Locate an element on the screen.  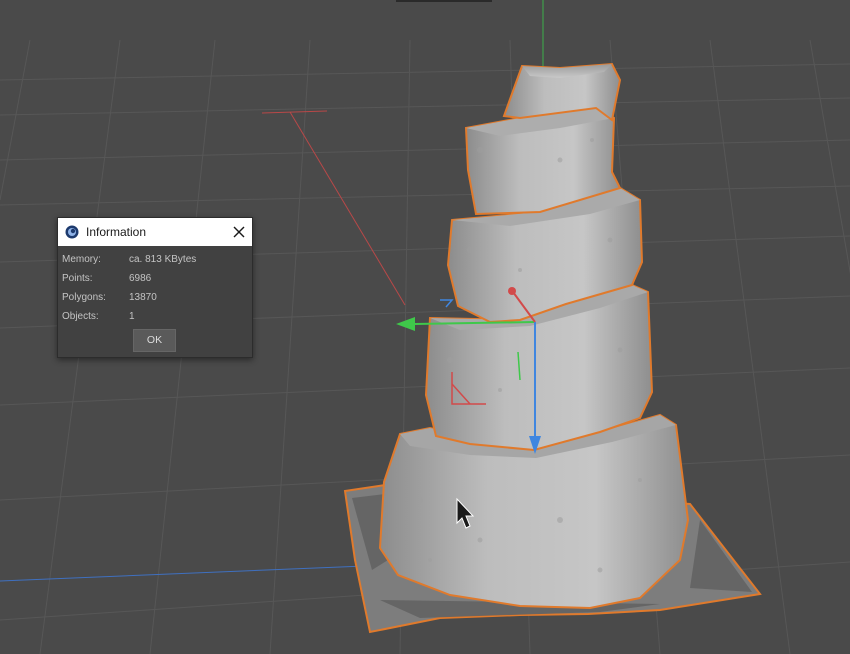
ok-button: OK is located at coordinates (154, 340).